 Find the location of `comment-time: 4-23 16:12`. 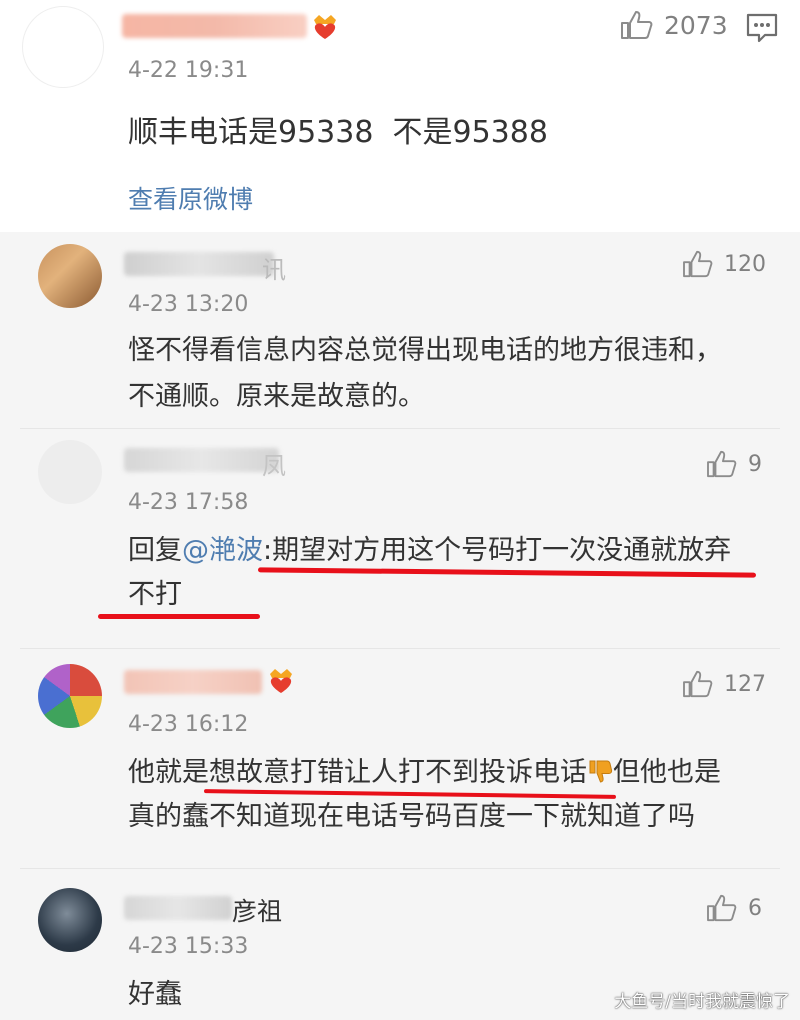

comment-time: 4-23 16:12 is located at coordinates (188, 724).